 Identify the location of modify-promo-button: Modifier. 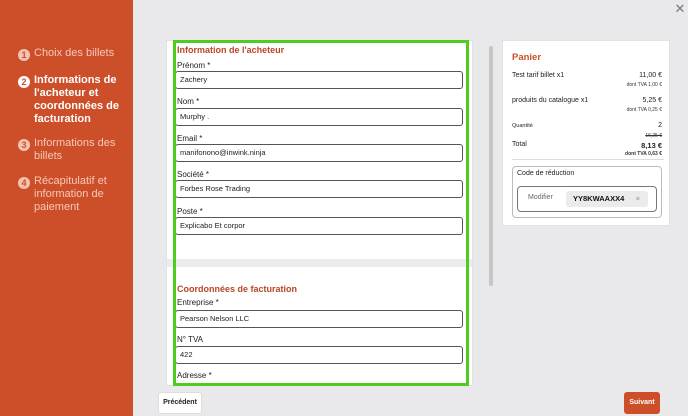
(540, 197).